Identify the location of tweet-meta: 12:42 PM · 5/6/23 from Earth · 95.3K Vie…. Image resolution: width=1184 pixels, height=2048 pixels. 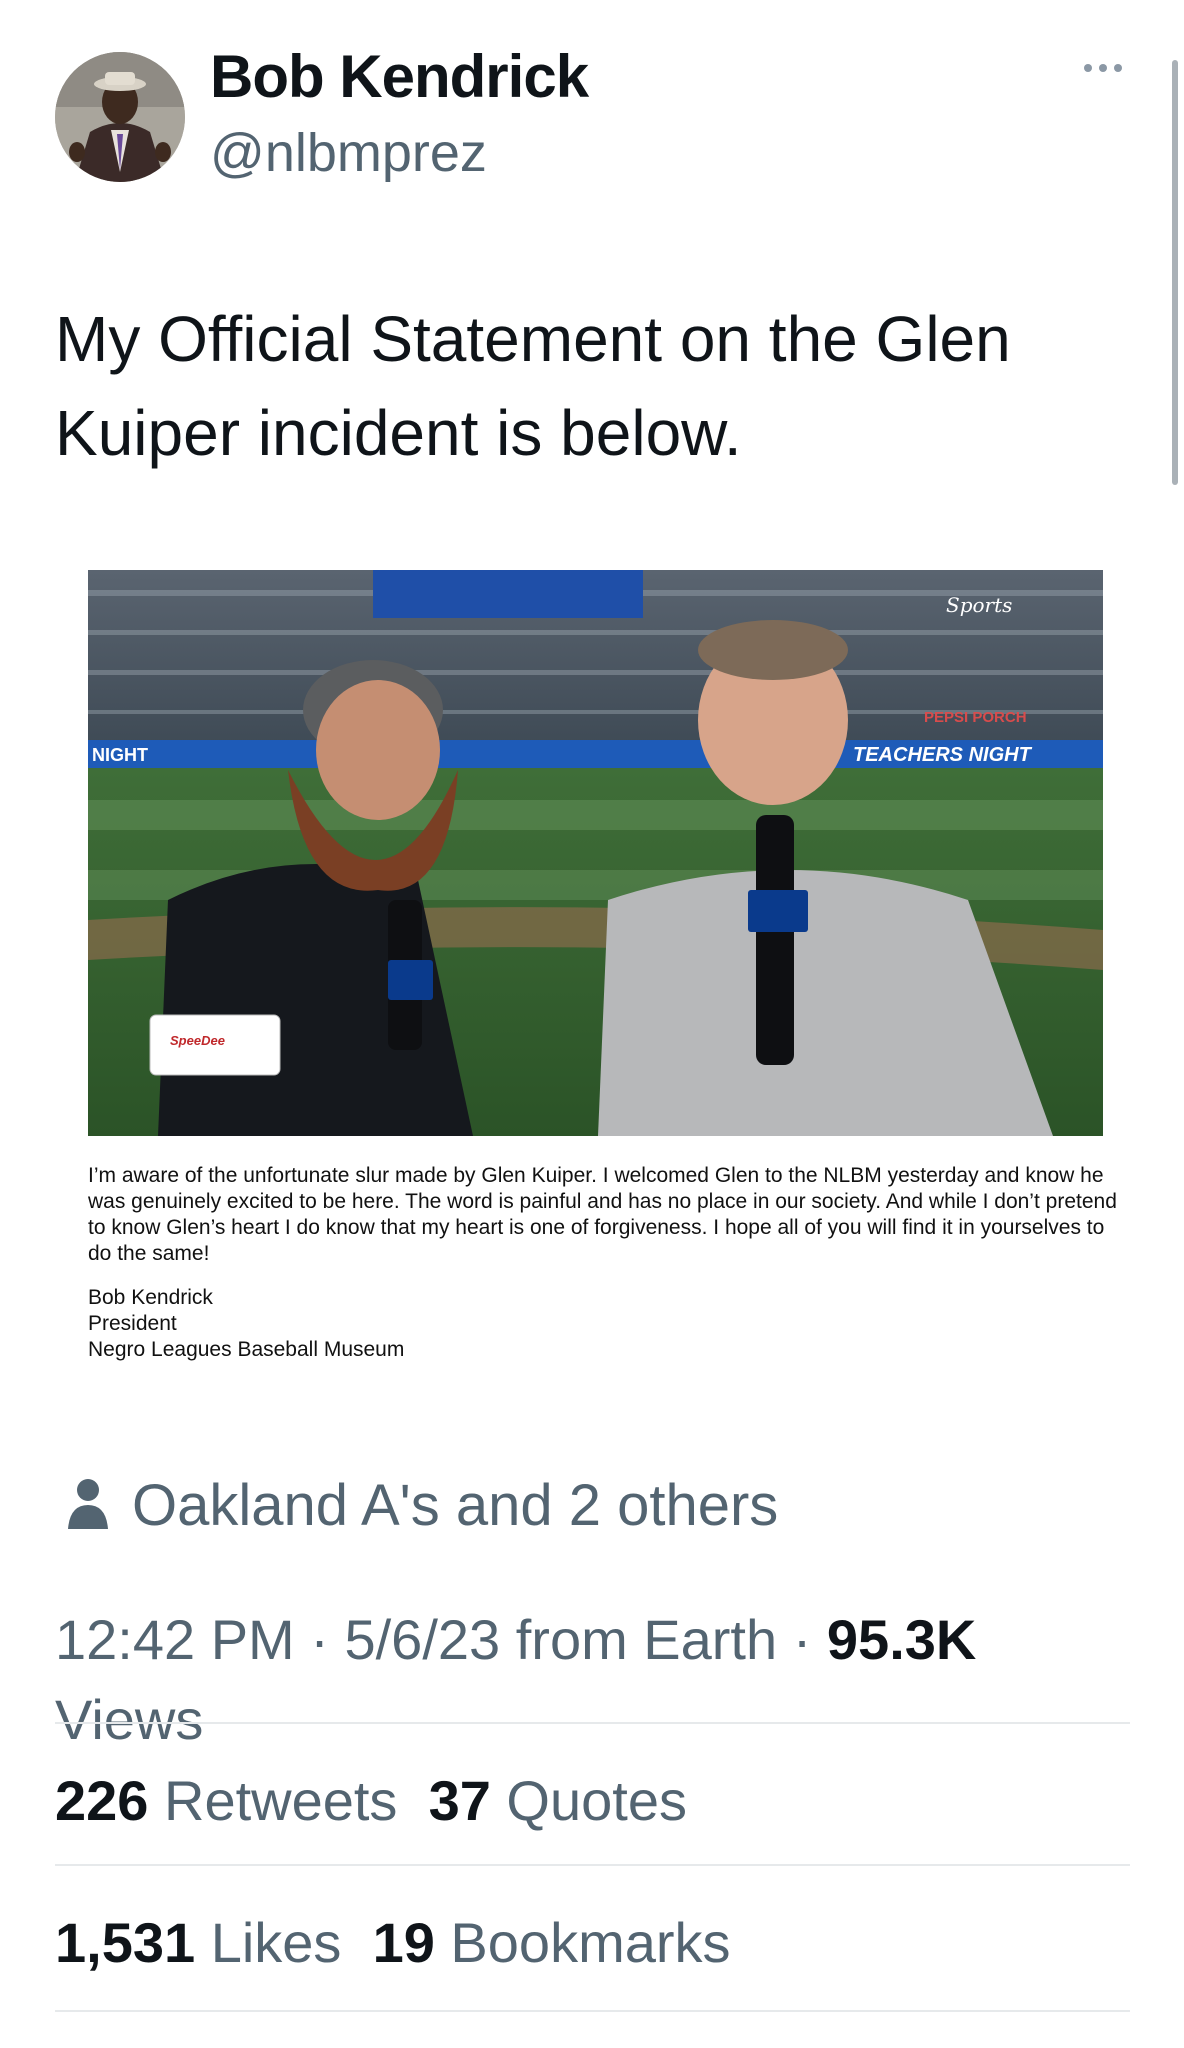
(595, 1680).